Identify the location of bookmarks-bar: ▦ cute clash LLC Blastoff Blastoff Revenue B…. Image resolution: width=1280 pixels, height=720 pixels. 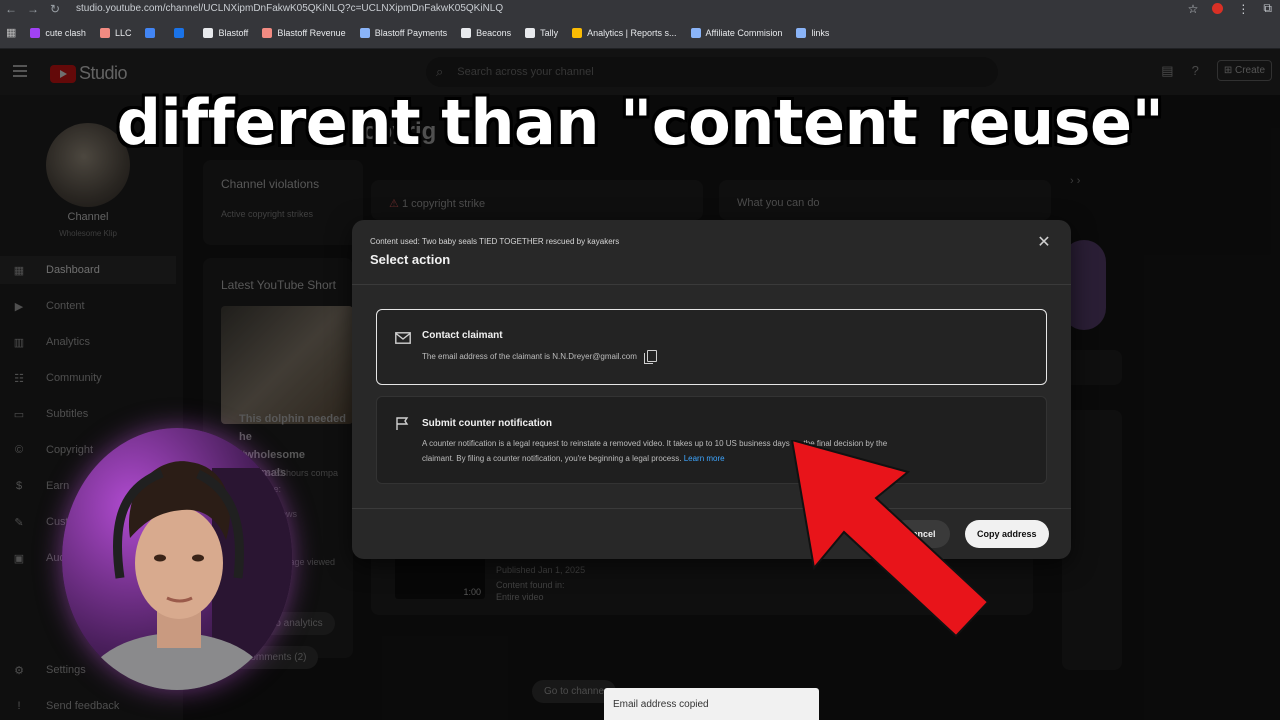
(640, 33).